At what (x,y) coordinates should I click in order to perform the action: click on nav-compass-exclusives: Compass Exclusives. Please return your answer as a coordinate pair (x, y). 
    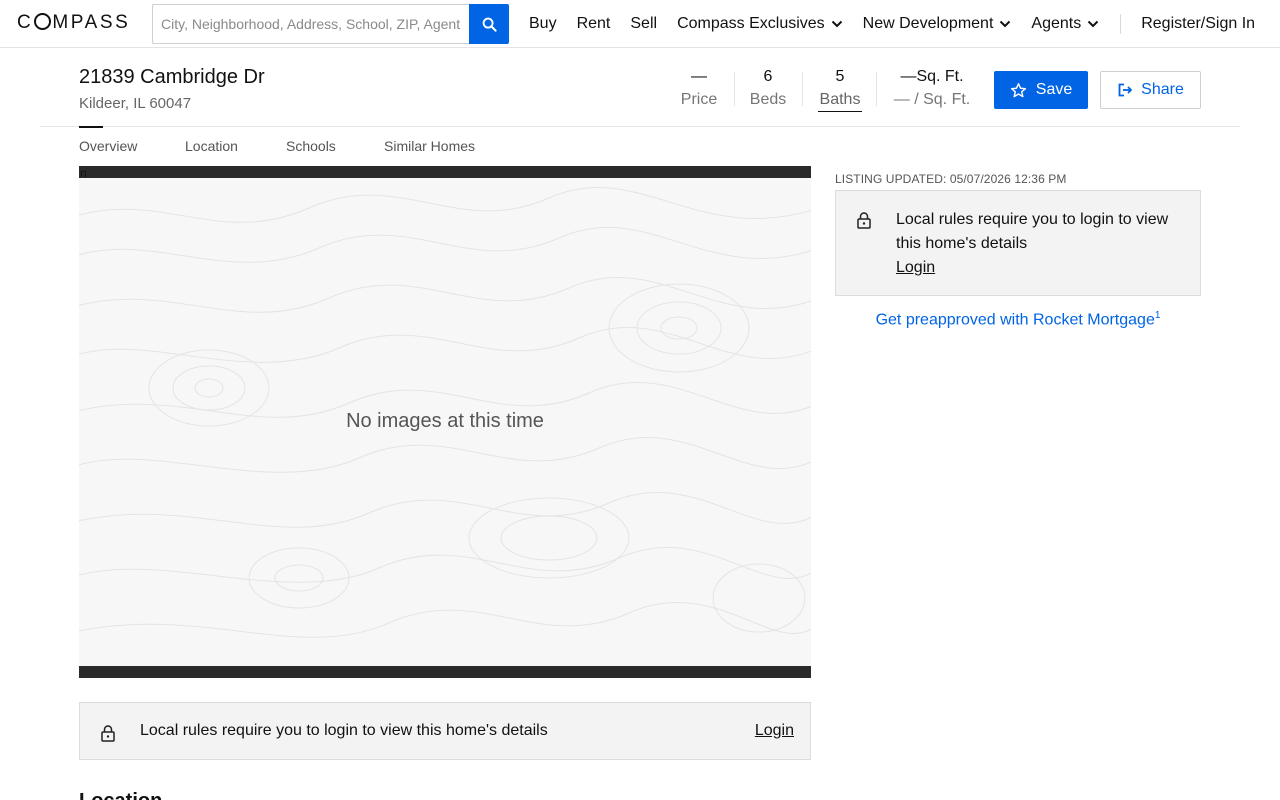
    Looking at the image, I should click on (760, 24).